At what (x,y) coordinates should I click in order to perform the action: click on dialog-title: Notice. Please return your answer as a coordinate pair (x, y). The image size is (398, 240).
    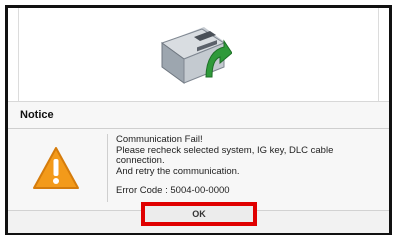
    Looking at the image, I should click on (37, 115).